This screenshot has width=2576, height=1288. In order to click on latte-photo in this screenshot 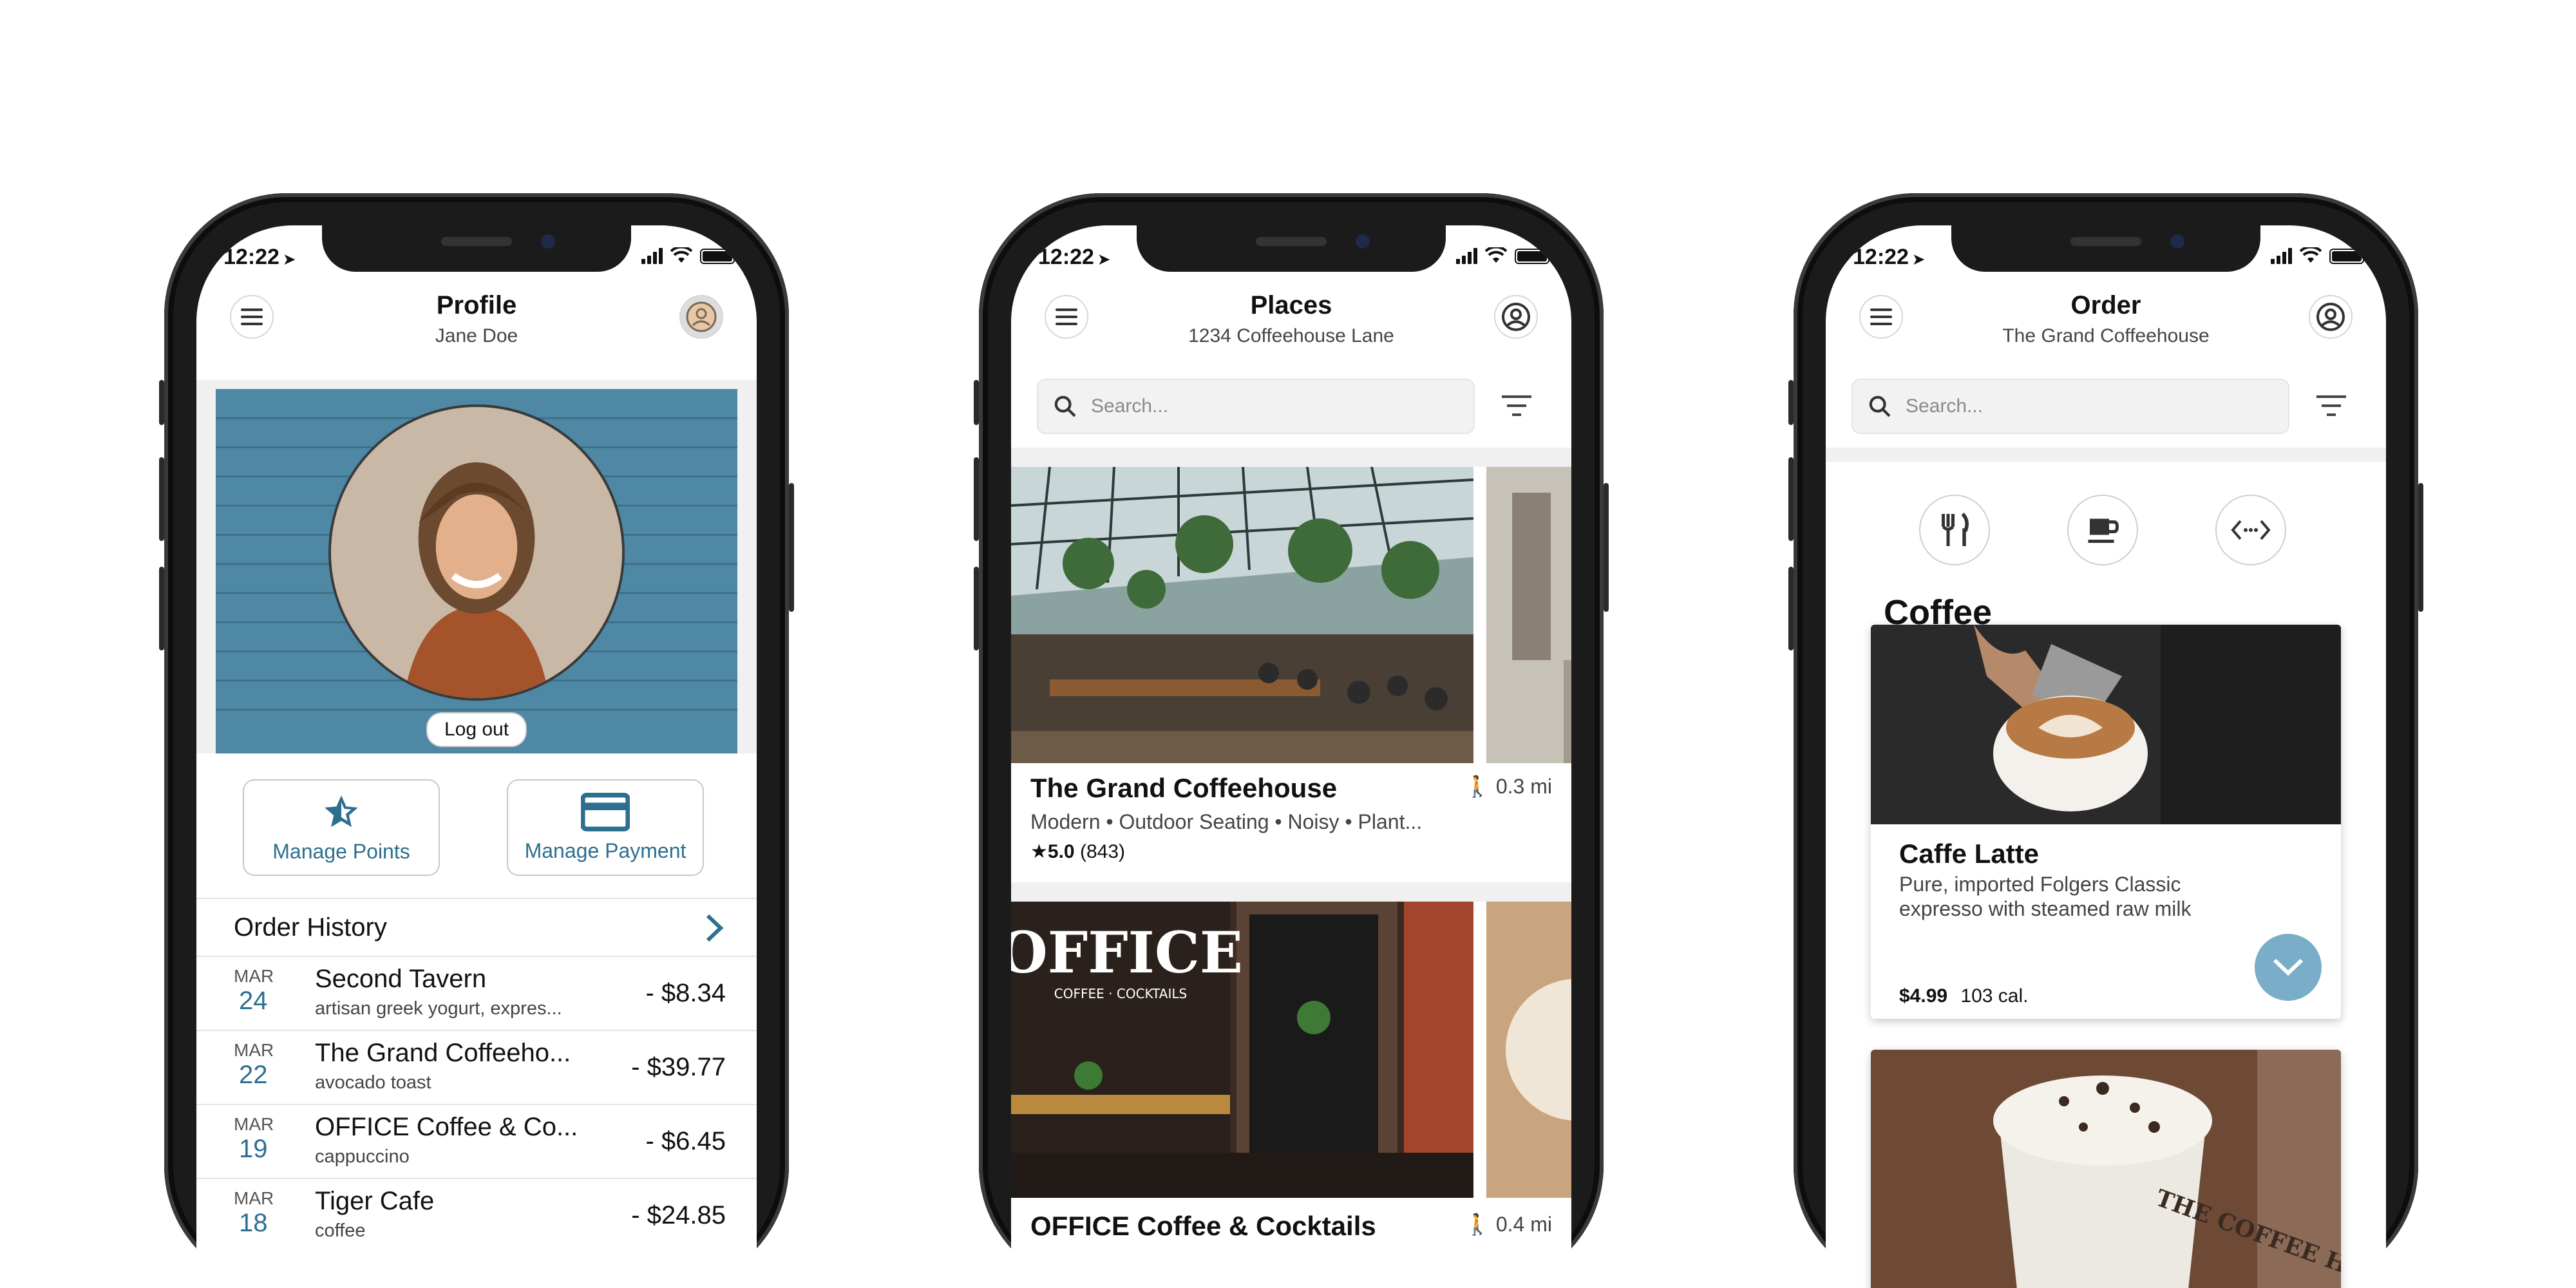, I will do `click(2106, 724)`.